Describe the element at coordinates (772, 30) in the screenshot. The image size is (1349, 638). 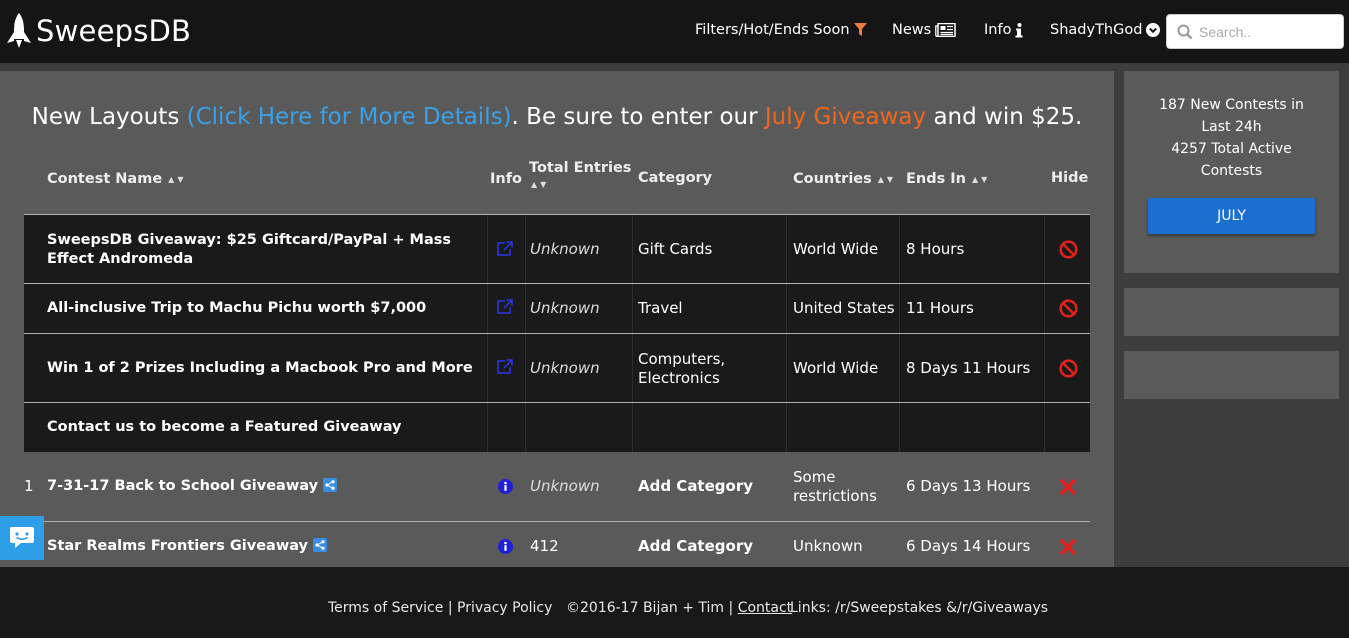
I see `nav-filters-label: Filters/Hot/Ends Soon` at that location.